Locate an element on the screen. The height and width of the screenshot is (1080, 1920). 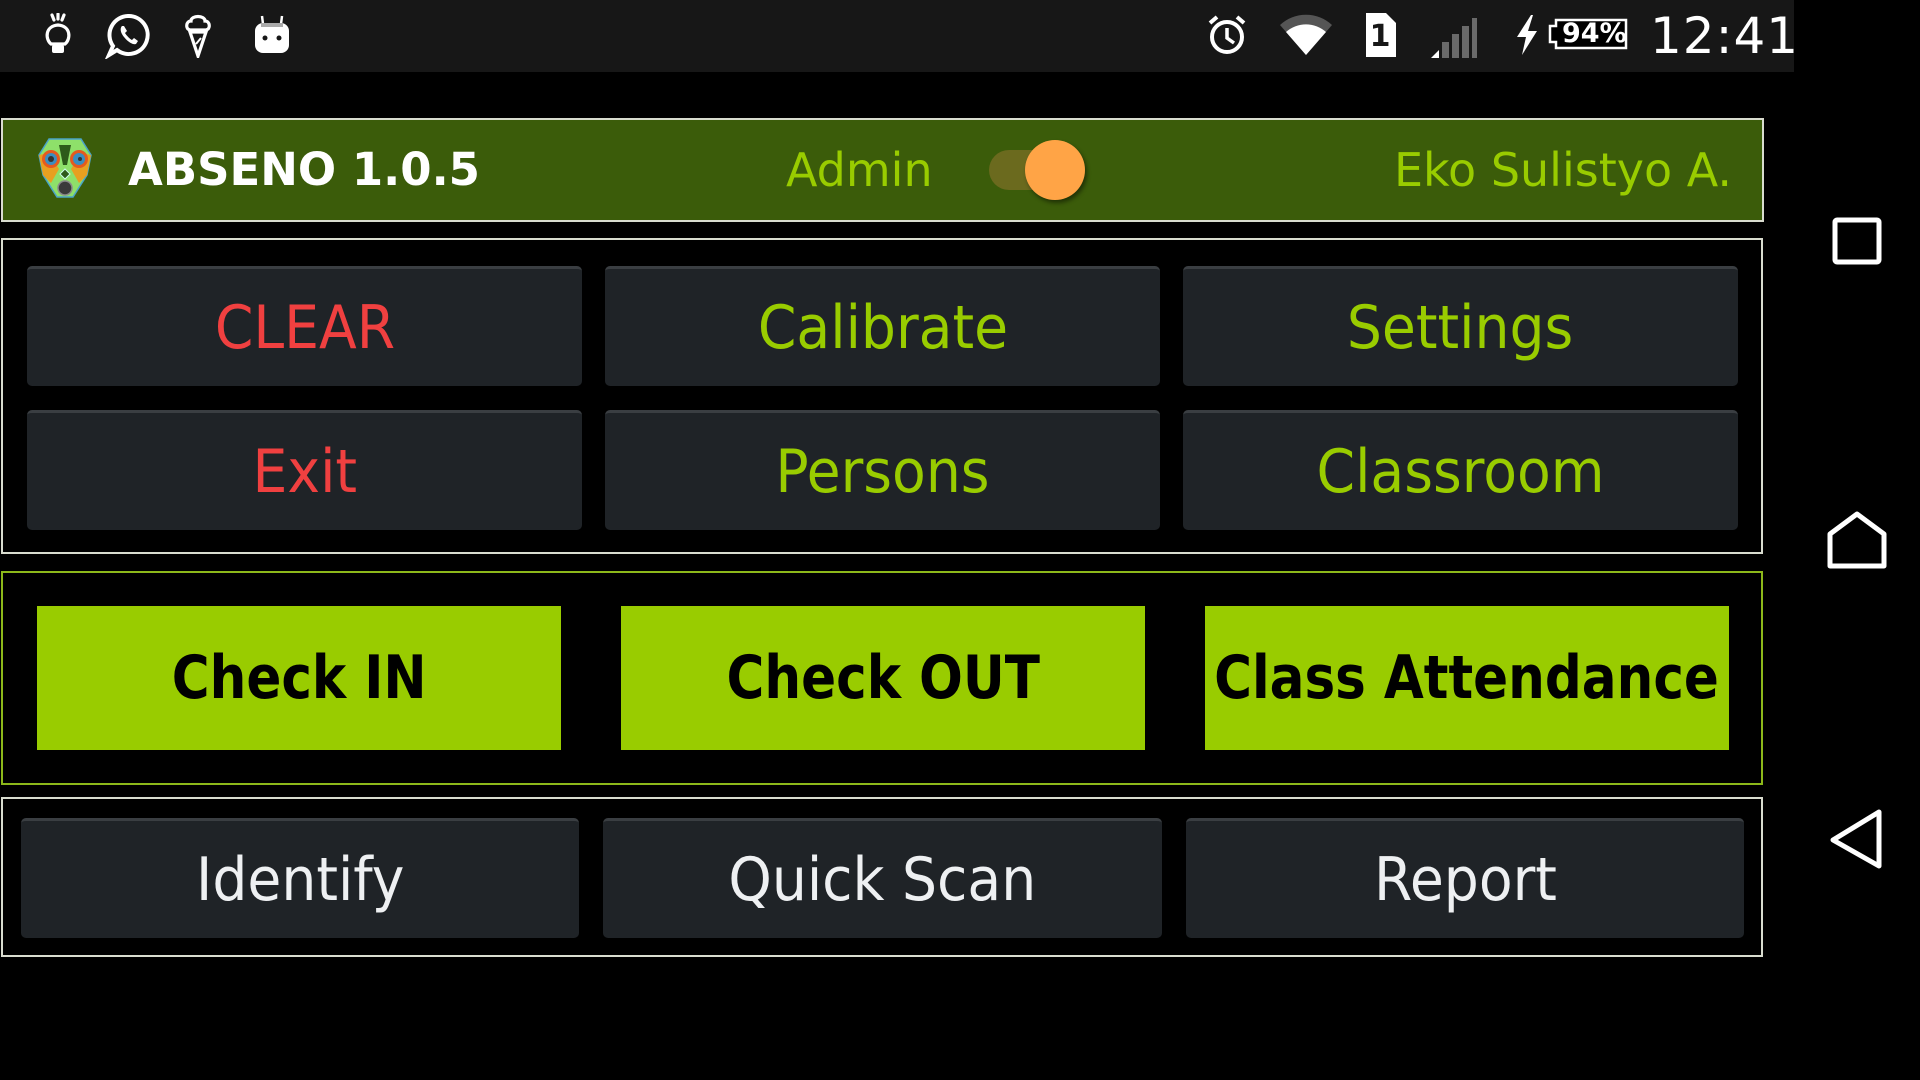
class-attendance-button-label: Class Attendance is located at coordinates (1467, 678).